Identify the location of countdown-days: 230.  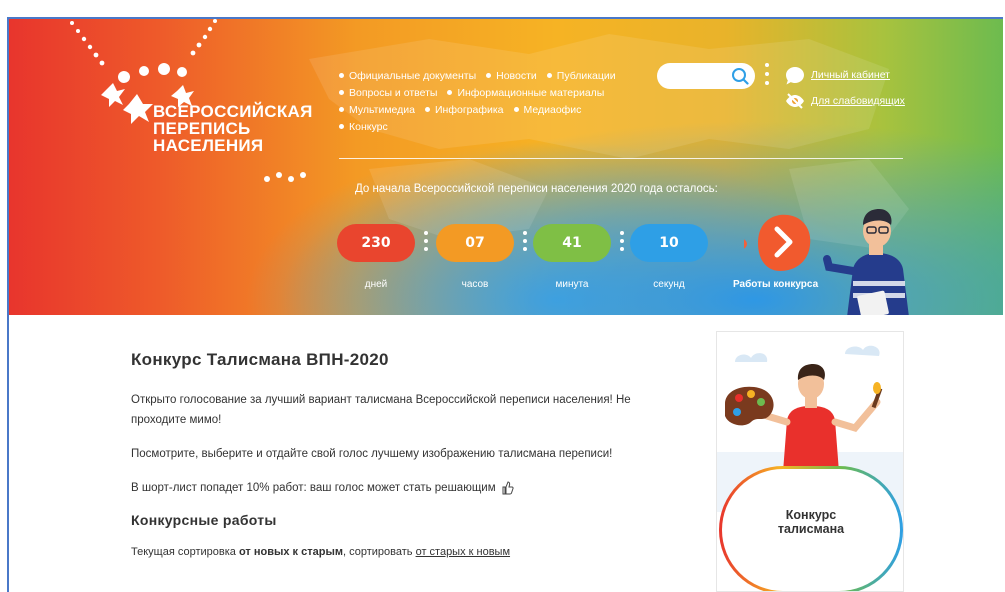
(376, 243).